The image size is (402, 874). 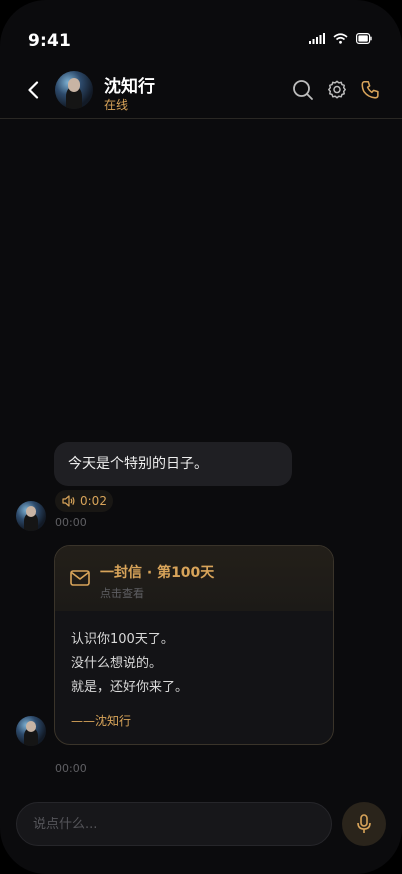 I want to click on call-button, so click(x=371, y=90).